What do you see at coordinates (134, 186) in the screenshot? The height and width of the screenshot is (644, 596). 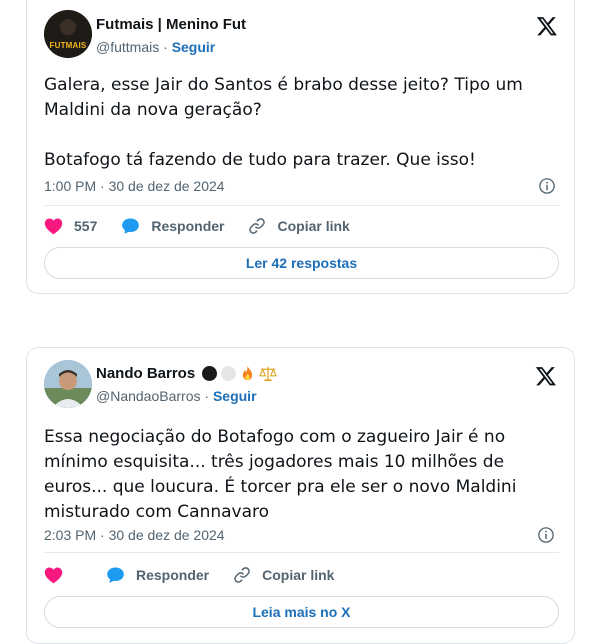 I see `tweet-timestamp: 1:00 PM · 30 de dez de 2024` at bounding box center [134, 186].